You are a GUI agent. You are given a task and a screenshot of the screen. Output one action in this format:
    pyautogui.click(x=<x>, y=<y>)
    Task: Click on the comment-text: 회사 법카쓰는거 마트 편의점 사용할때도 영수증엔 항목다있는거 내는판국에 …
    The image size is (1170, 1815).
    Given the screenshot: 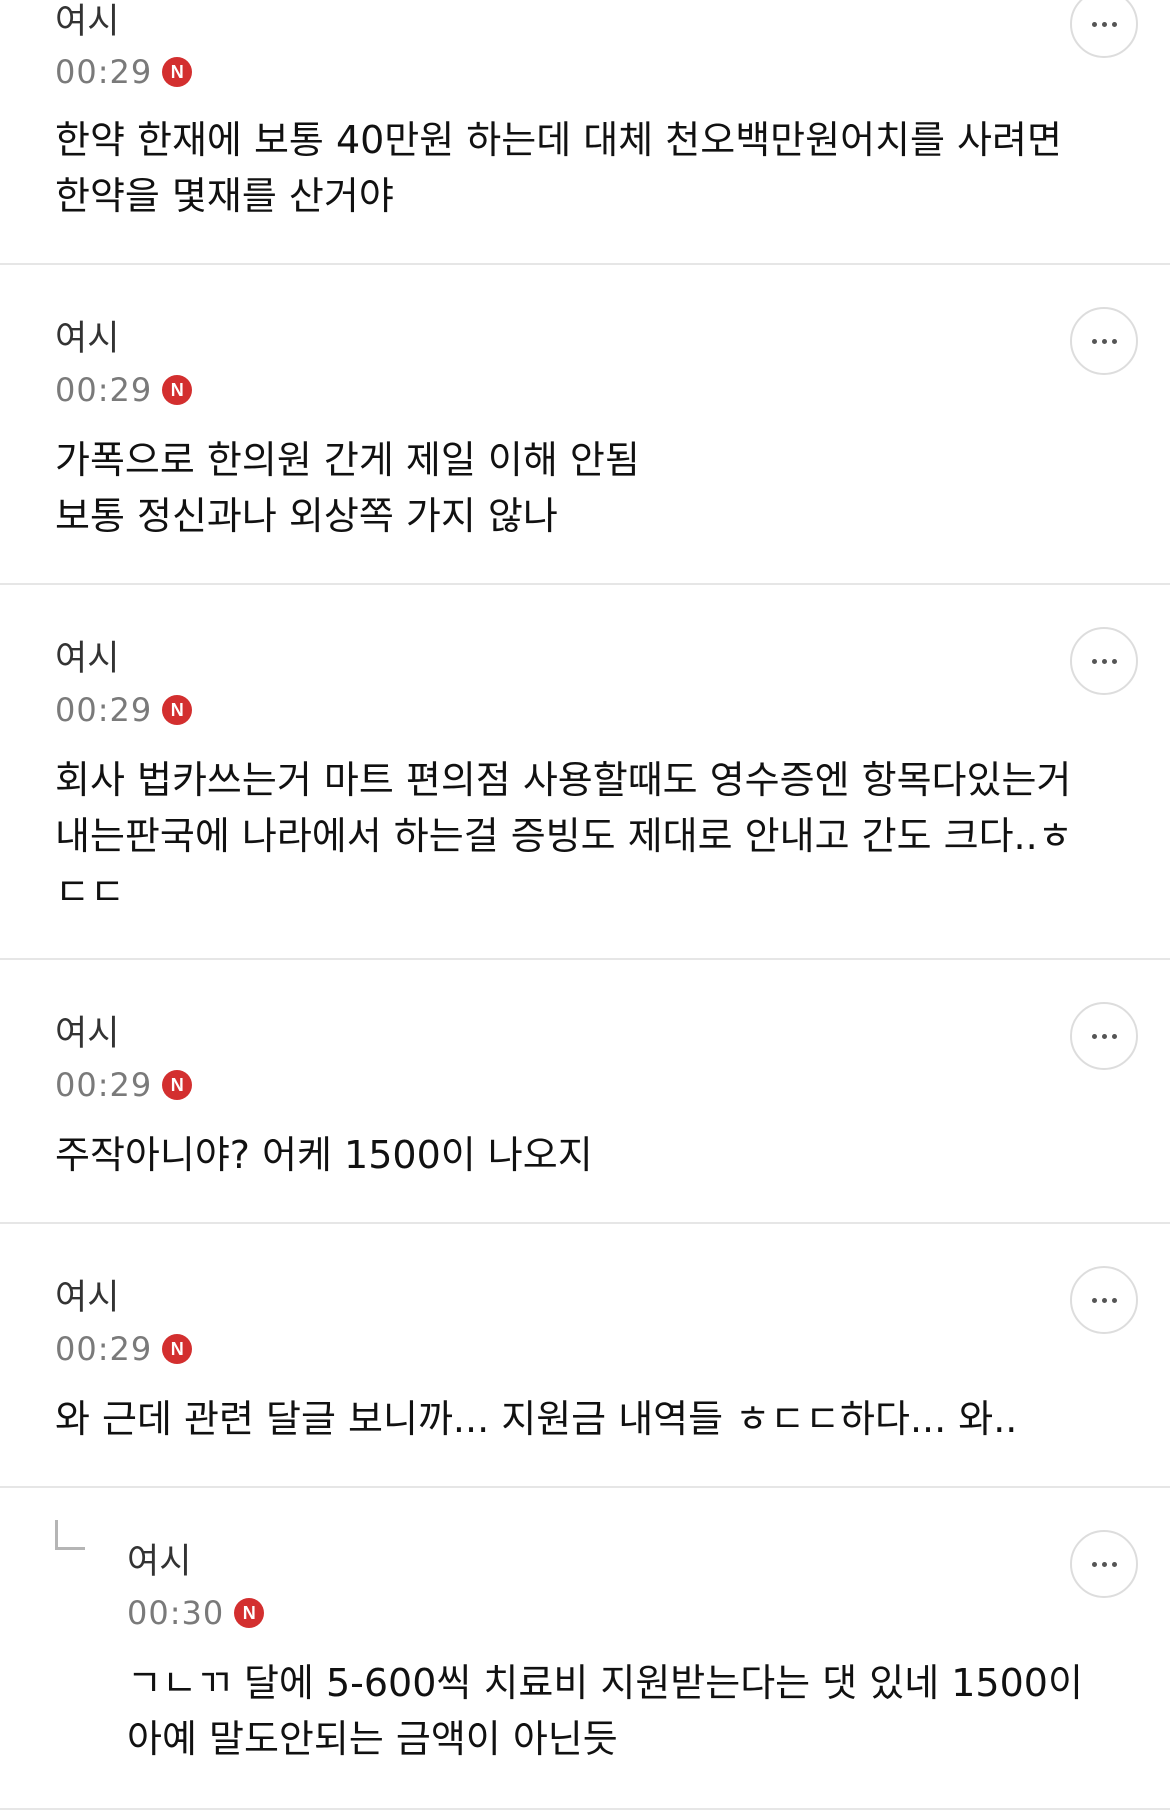 What is the action you would take?
    pyautogui.click(x=564, y=836)
    